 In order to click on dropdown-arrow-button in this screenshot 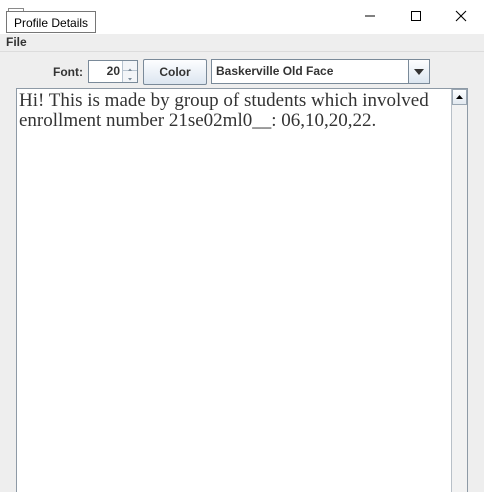, I will do `click(418, 71)`.